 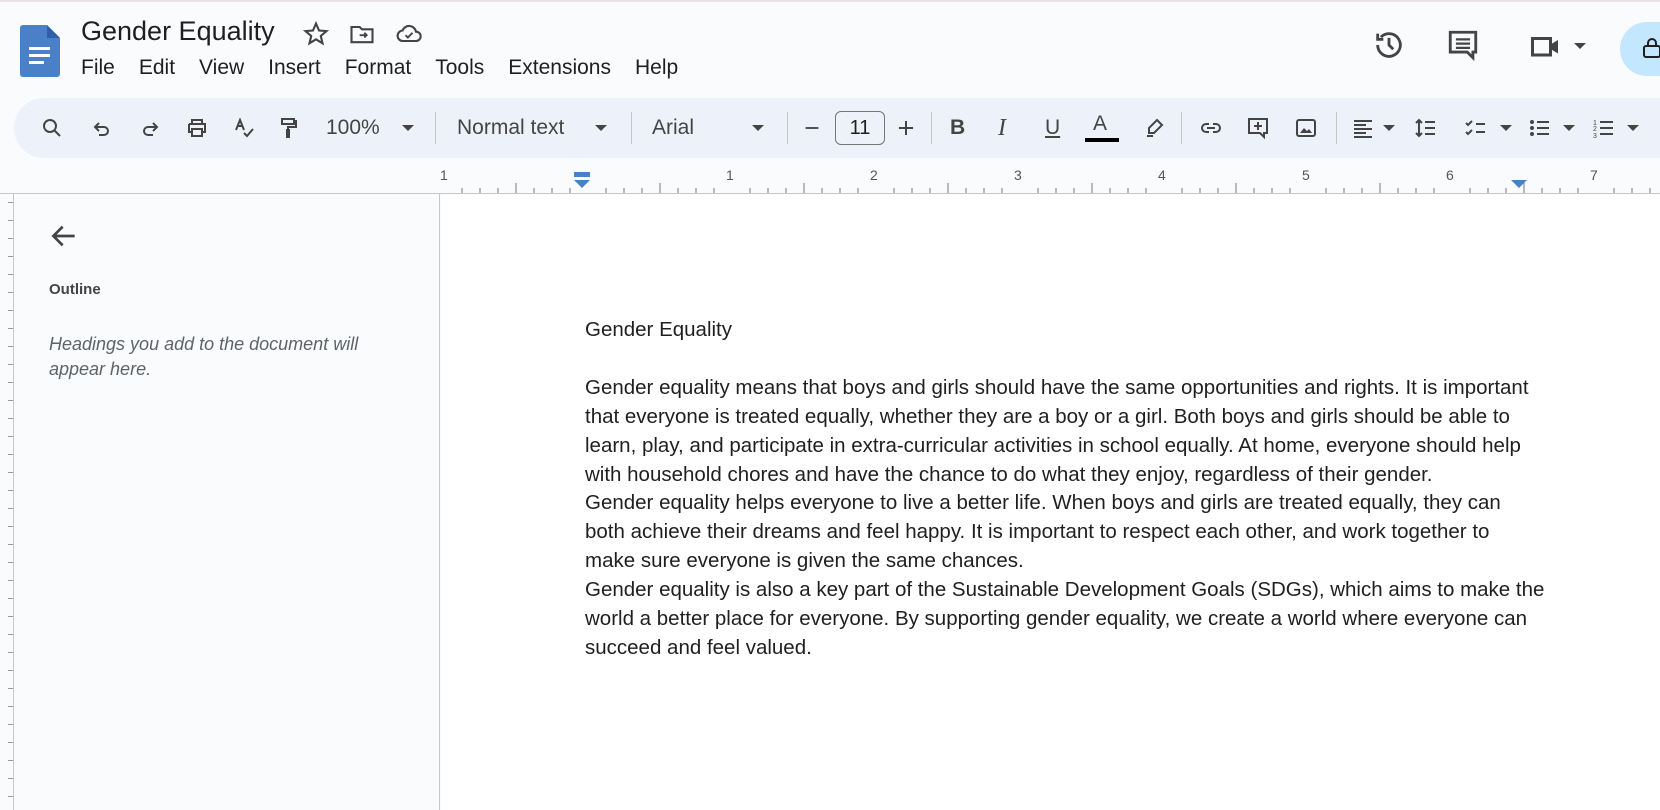 I want to click on redo-icon, so click(x=151, y=129).